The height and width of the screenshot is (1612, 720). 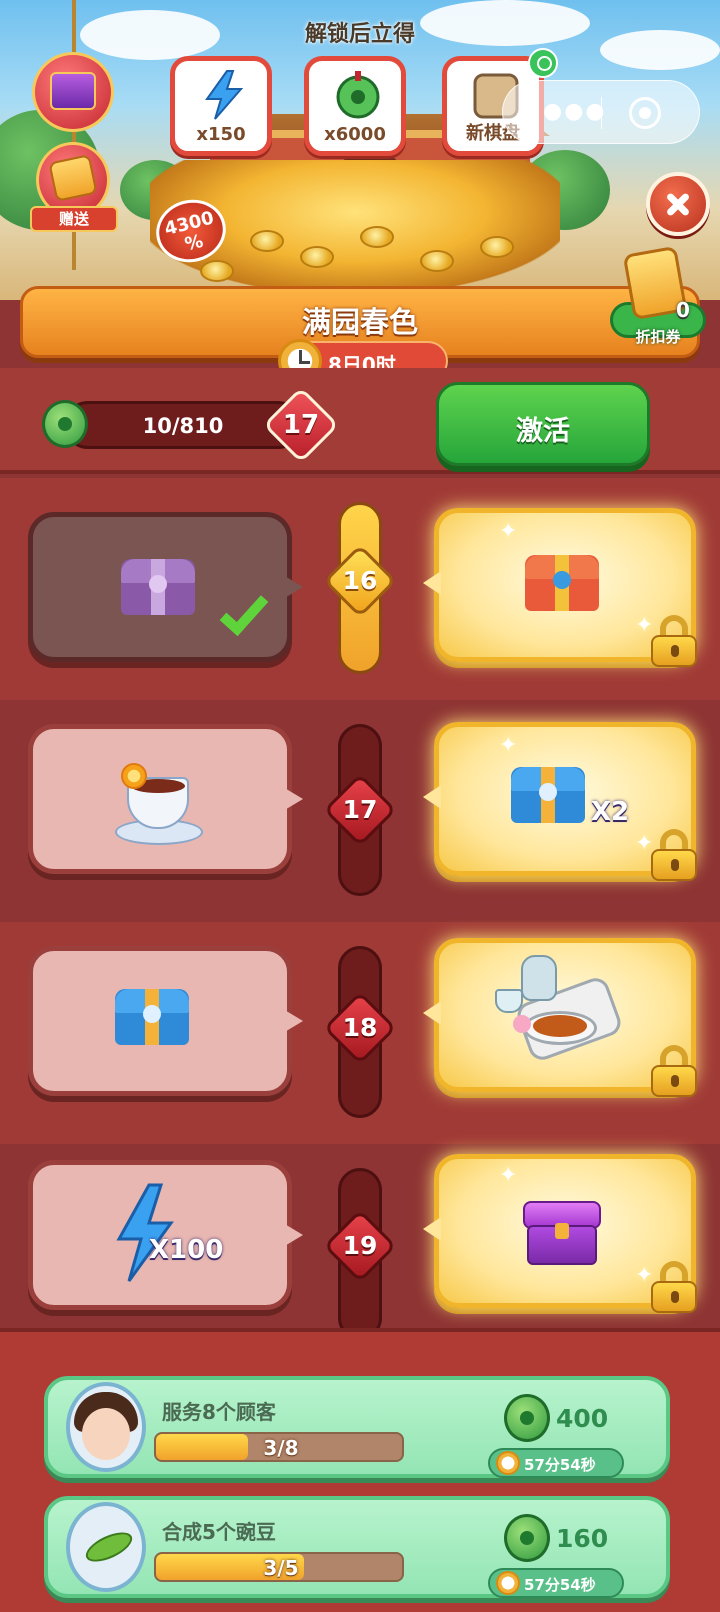 I want to click on level-milestone: 18, so click(x=360, y=1028).